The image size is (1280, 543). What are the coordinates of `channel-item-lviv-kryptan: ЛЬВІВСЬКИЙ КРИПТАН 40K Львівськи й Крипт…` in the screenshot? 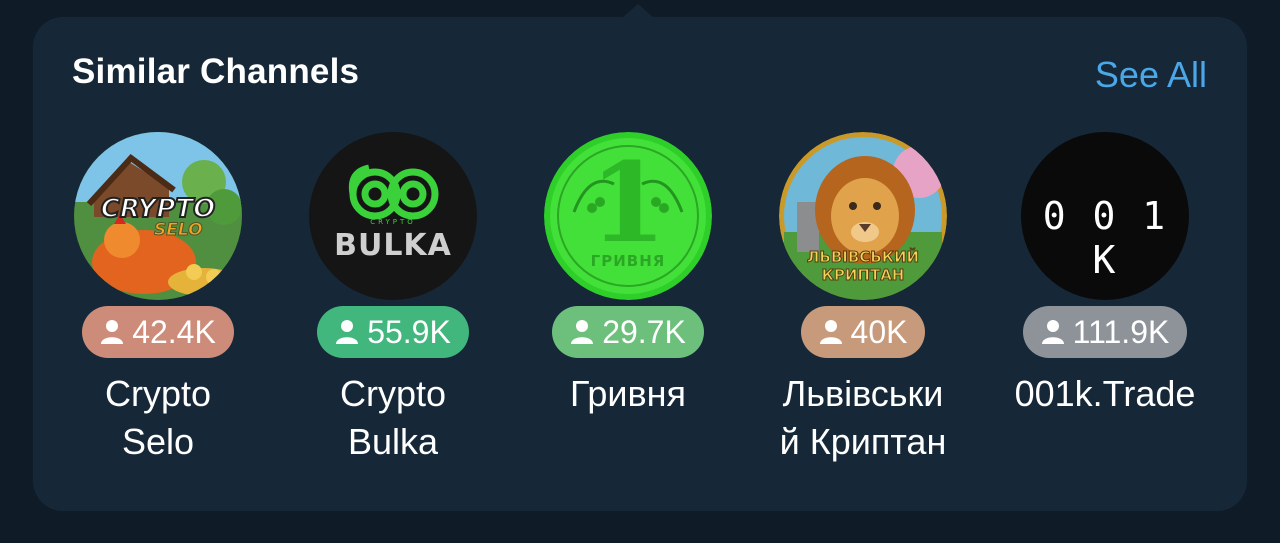 It's located at (863, 299).